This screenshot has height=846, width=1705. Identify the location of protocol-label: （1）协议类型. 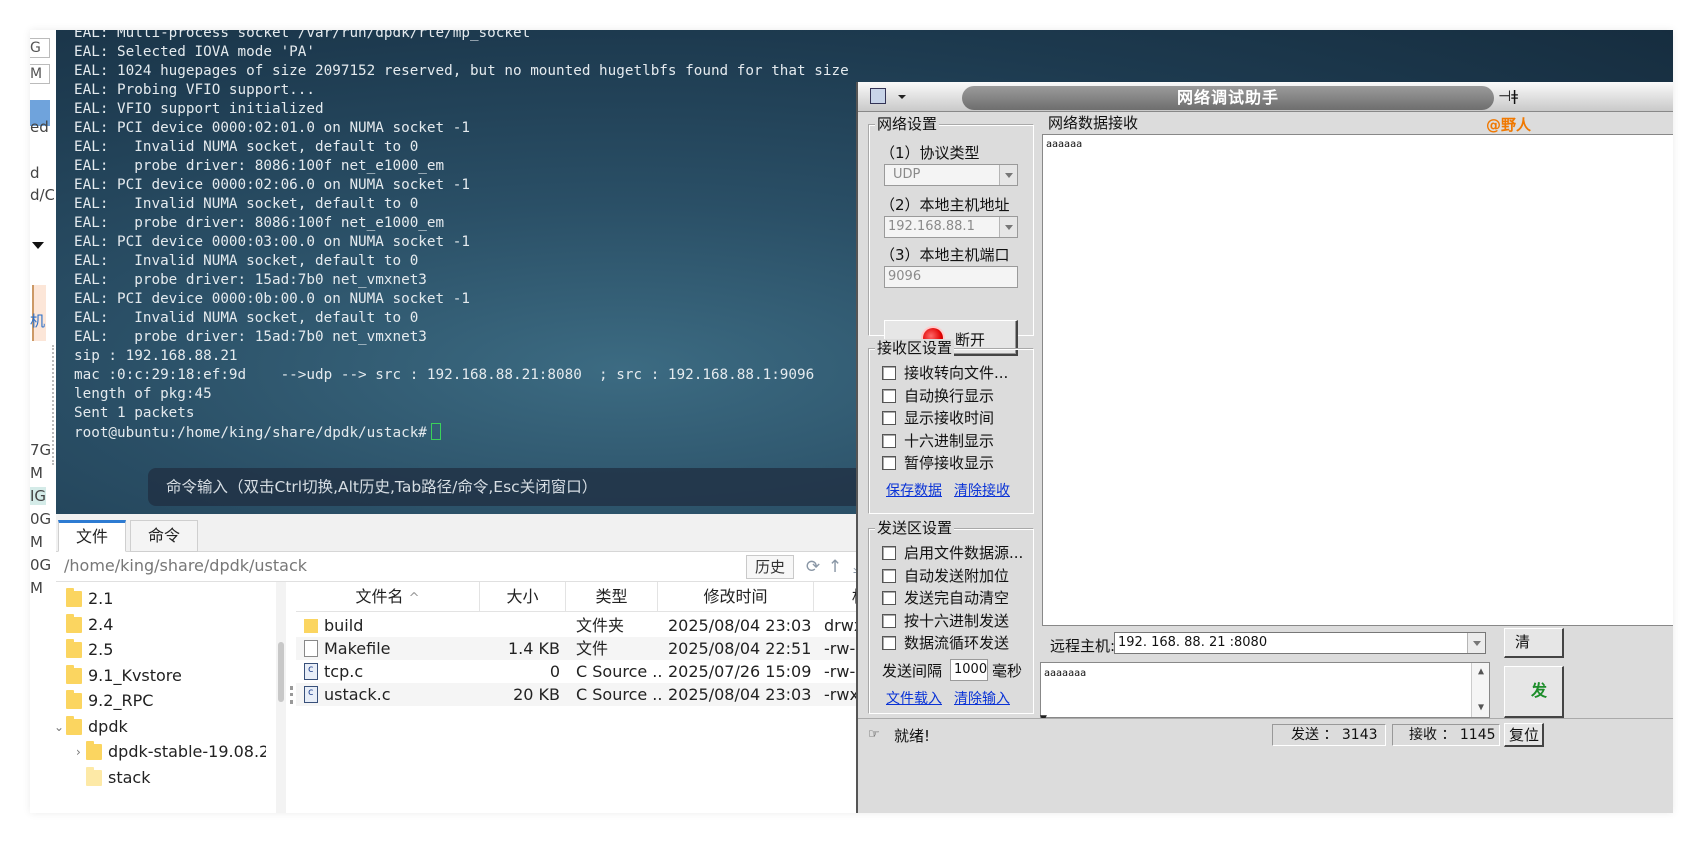
(930, 153).